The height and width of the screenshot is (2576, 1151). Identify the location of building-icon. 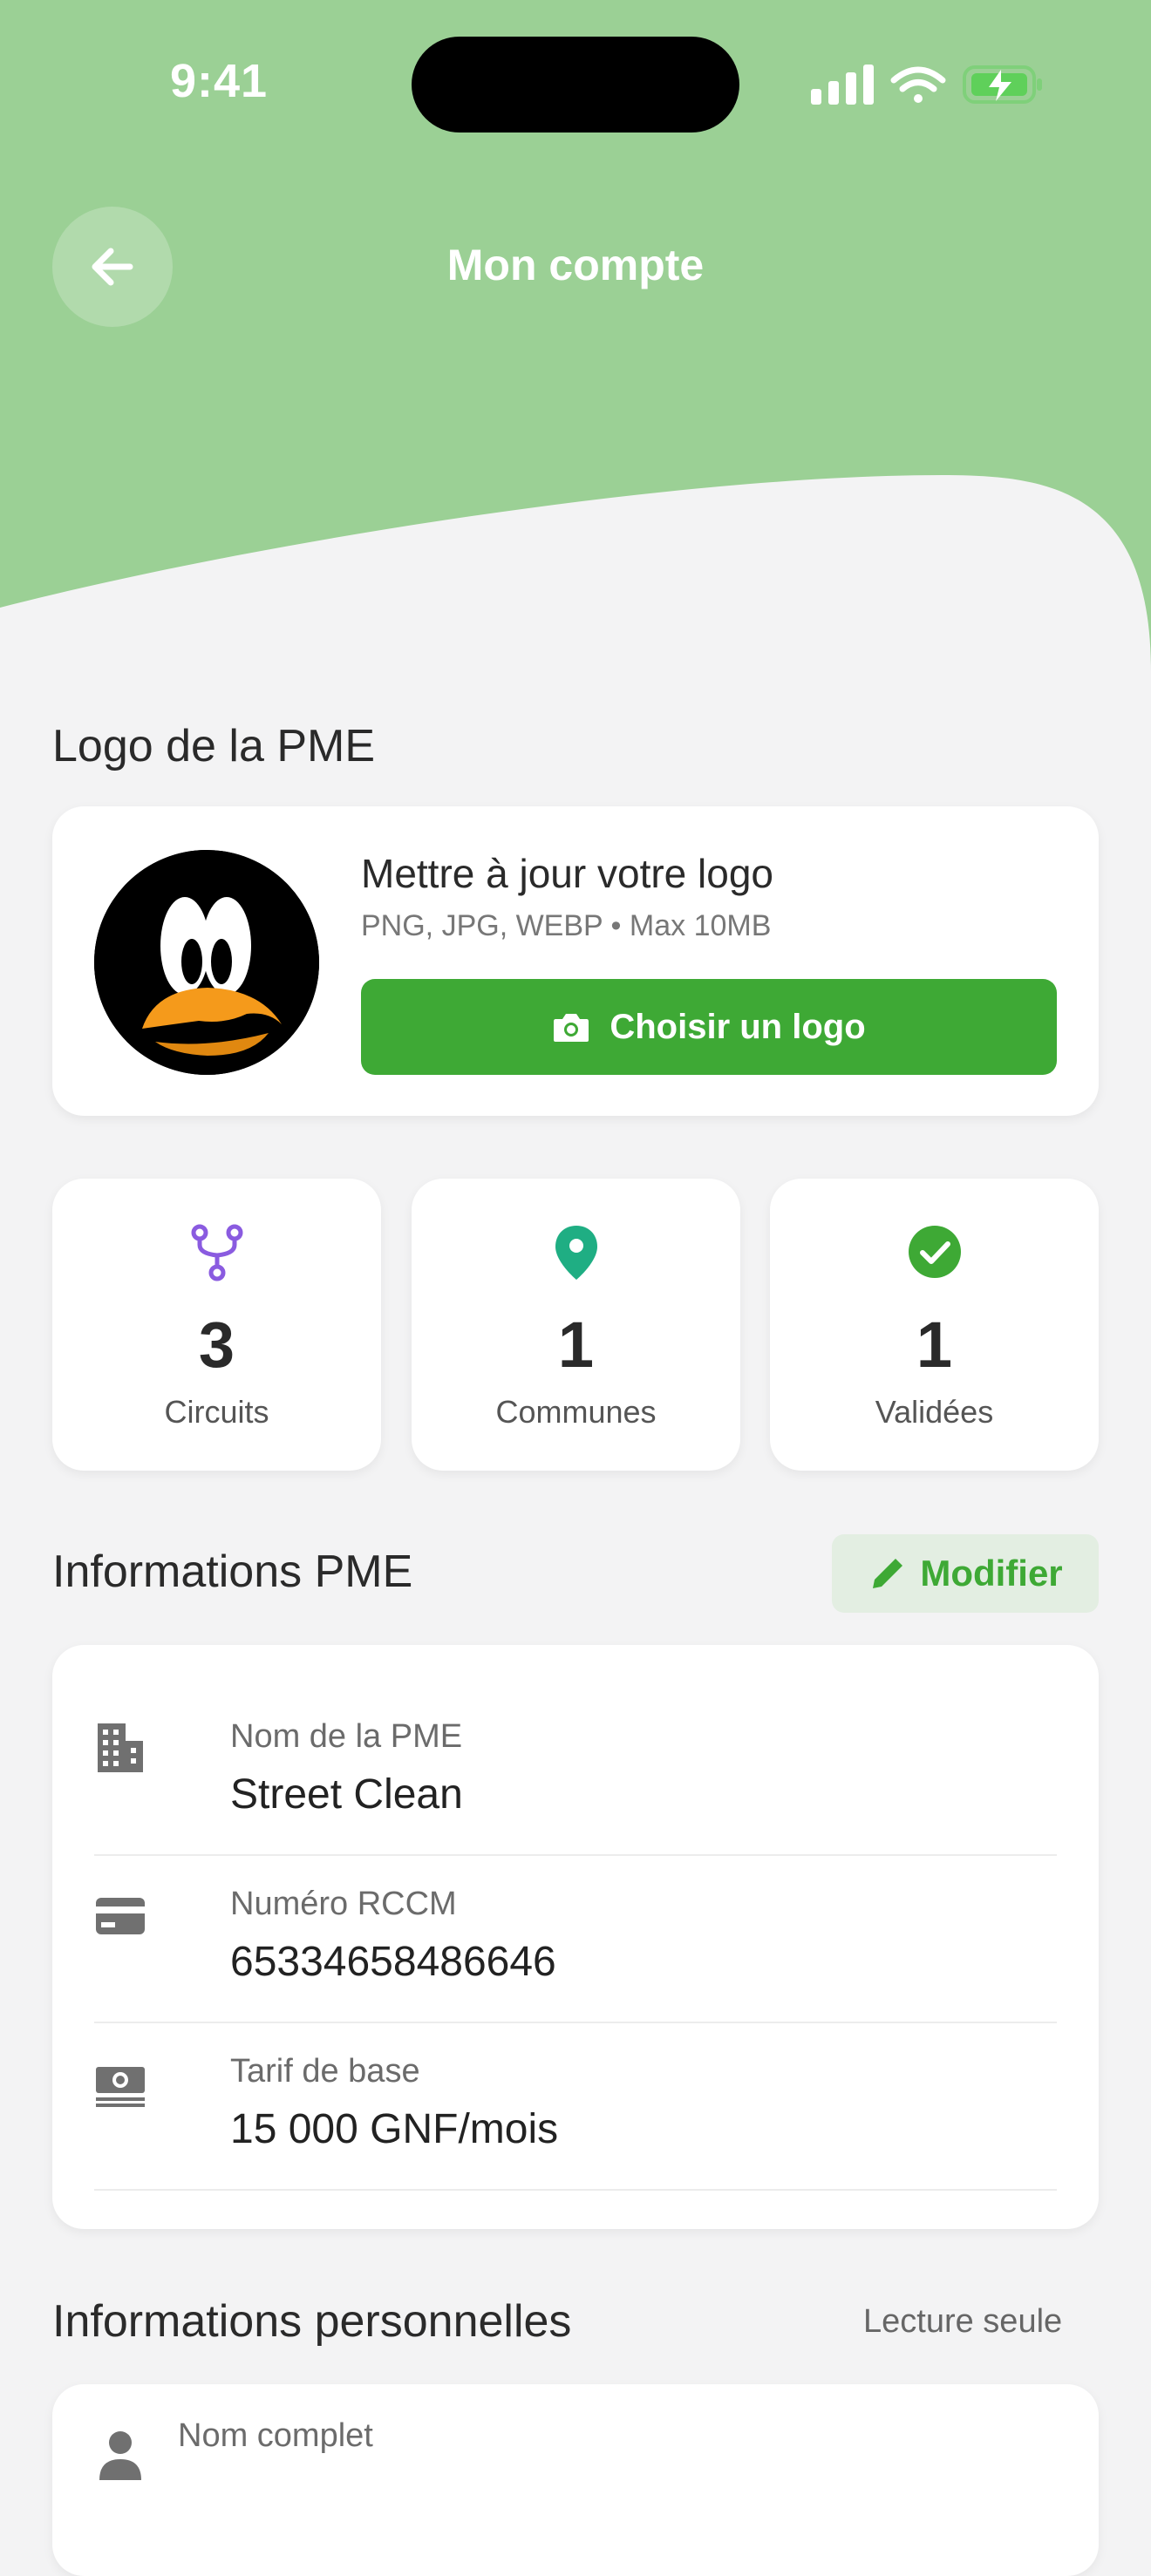
(120, 1748).